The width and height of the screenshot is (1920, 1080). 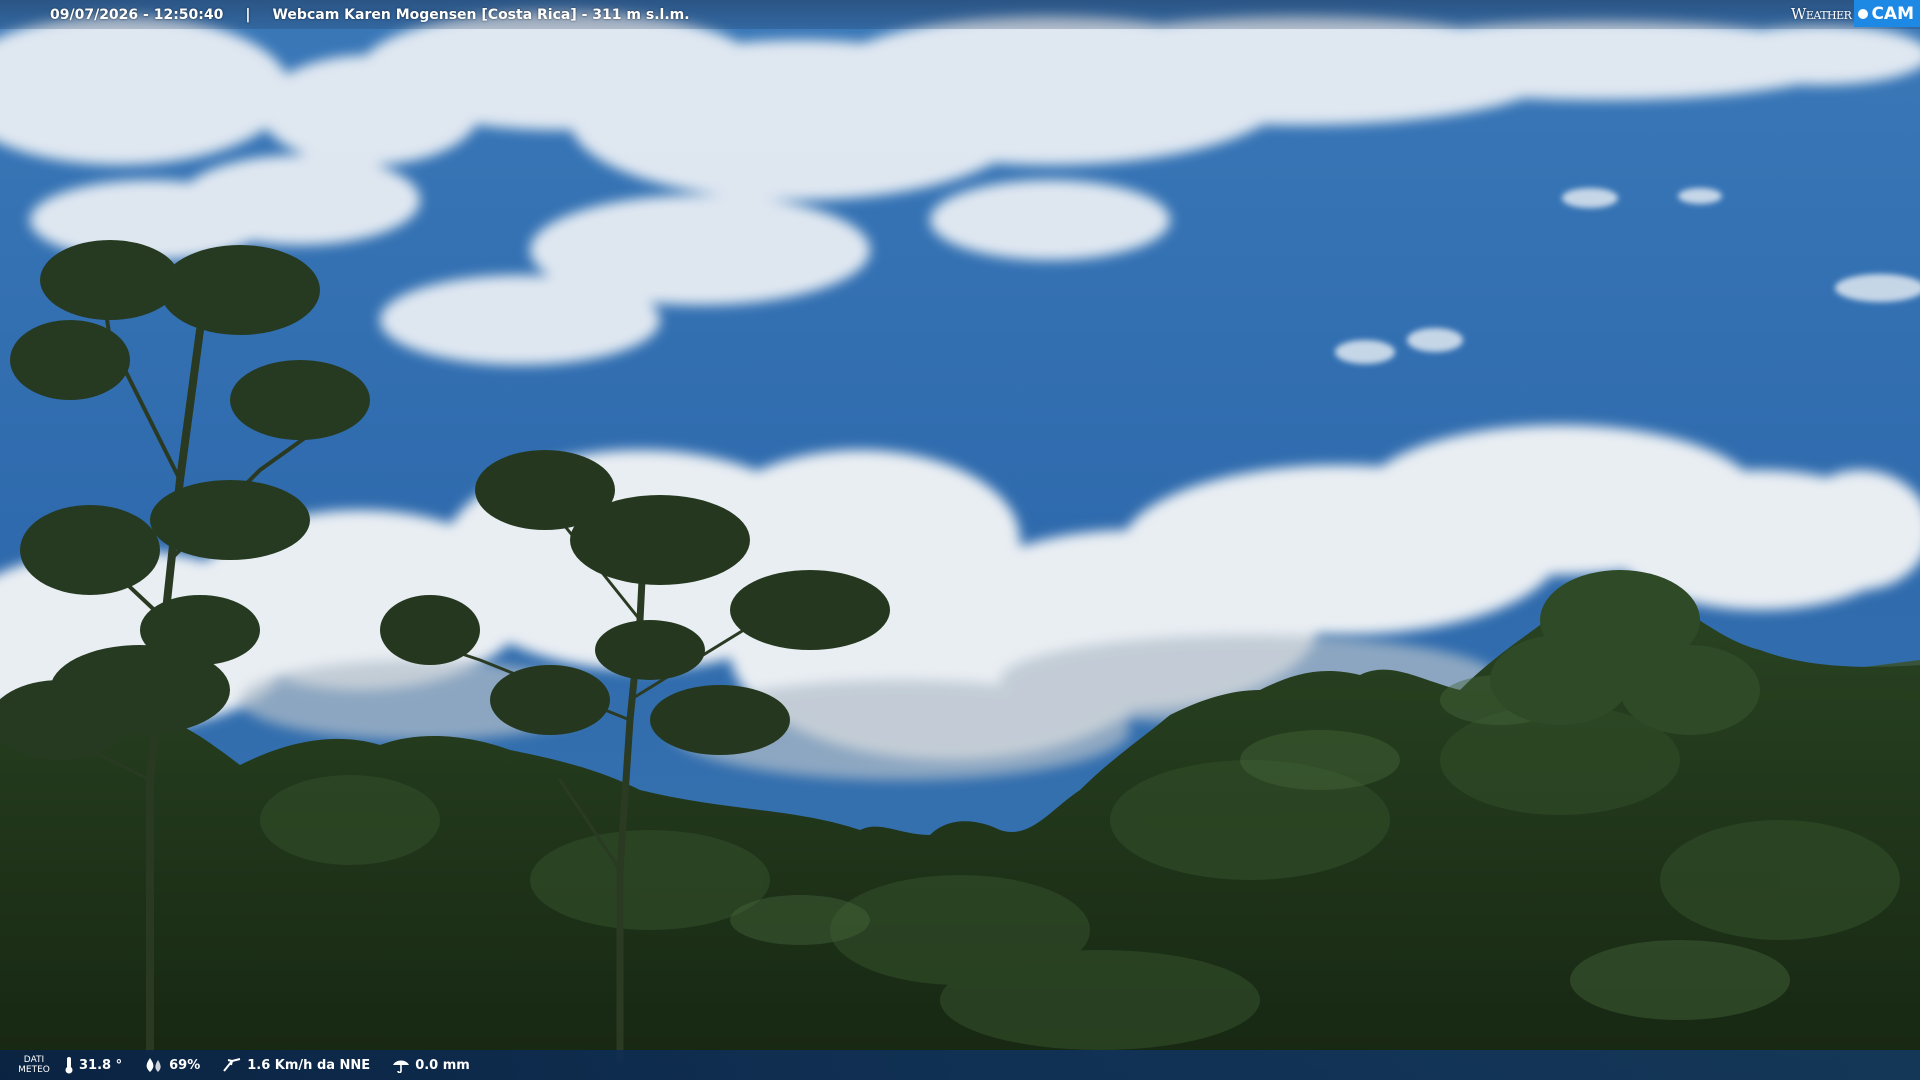 What do you see at coordinates (1863, 13) in the screenshot?
I see `logo-dot-icon` at bounding box center [1863, 13].